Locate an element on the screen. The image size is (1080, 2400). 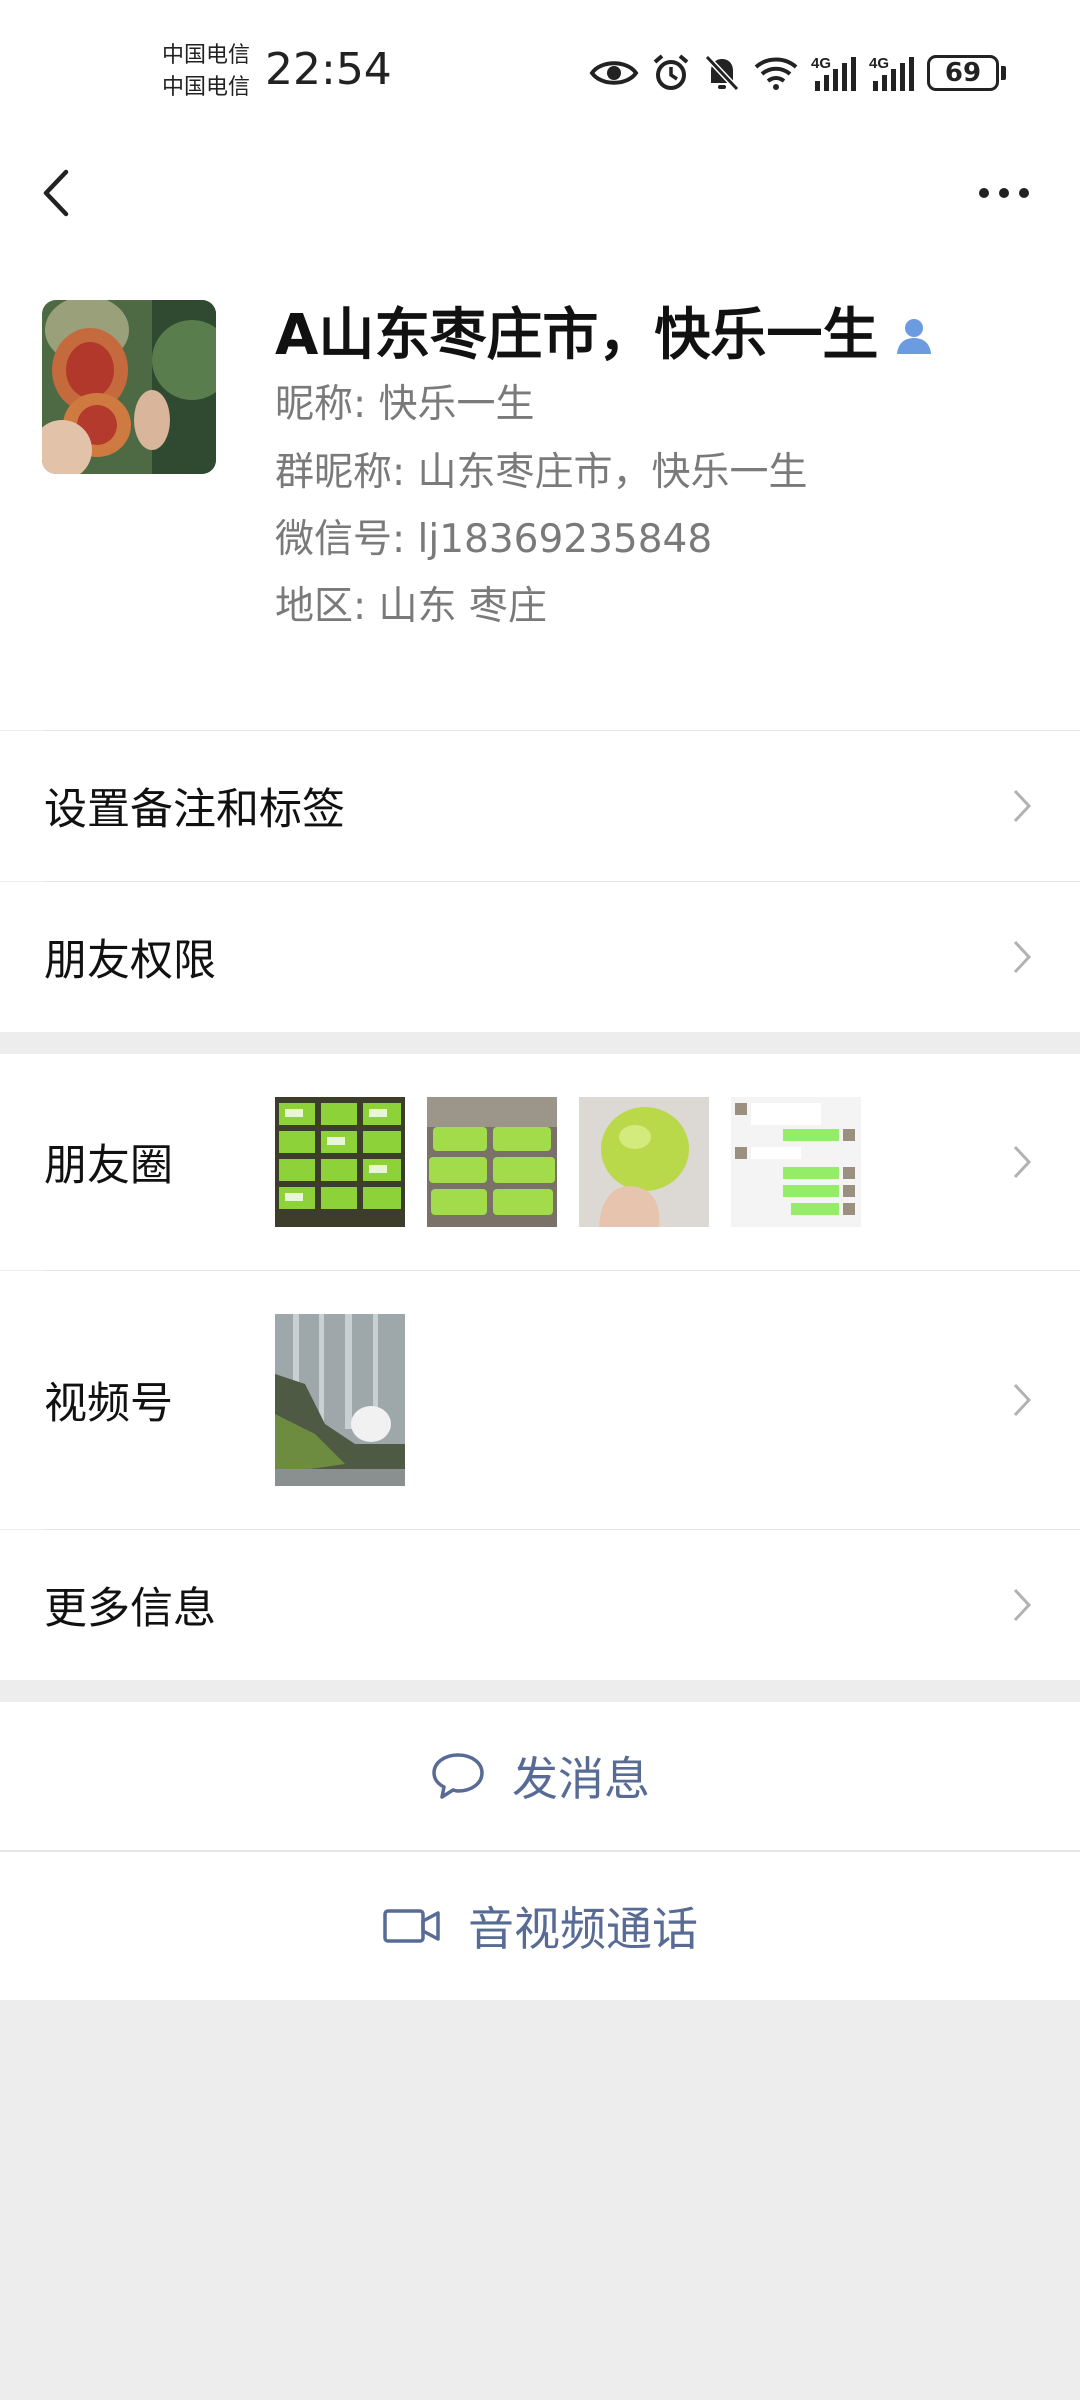
chat-bubble-icon is located at coordinates (458, 1776).